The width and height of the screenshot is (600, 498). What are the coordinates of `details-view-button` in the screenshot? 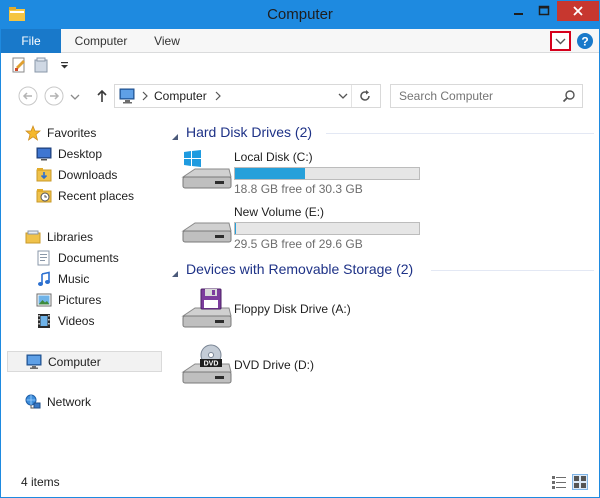 It's located at (559, 482).